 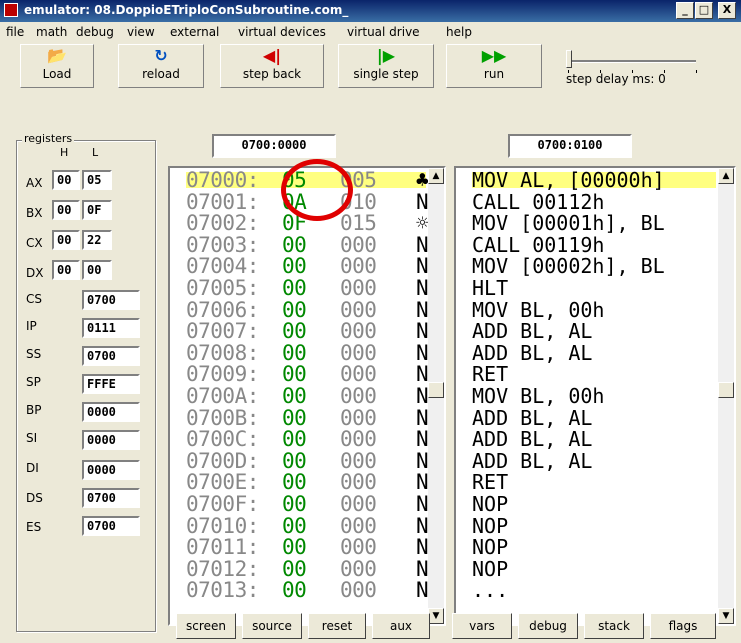 What do you see at coordinates (313, 331) in the screenshot?
I see `memory-row: 07007:00000NU` at bounding box center [313, 331].